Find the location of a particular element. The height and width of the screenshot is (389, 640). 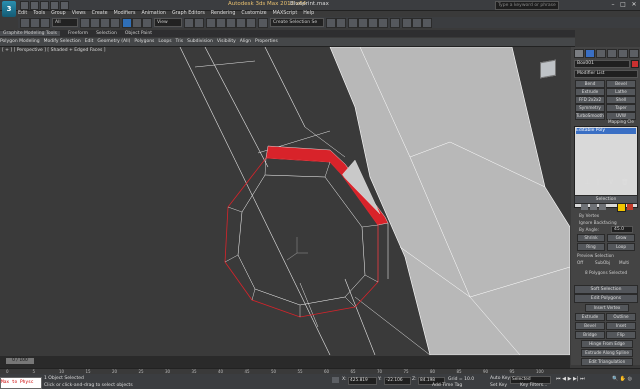

link-icon is located at coordinates (35, 23).